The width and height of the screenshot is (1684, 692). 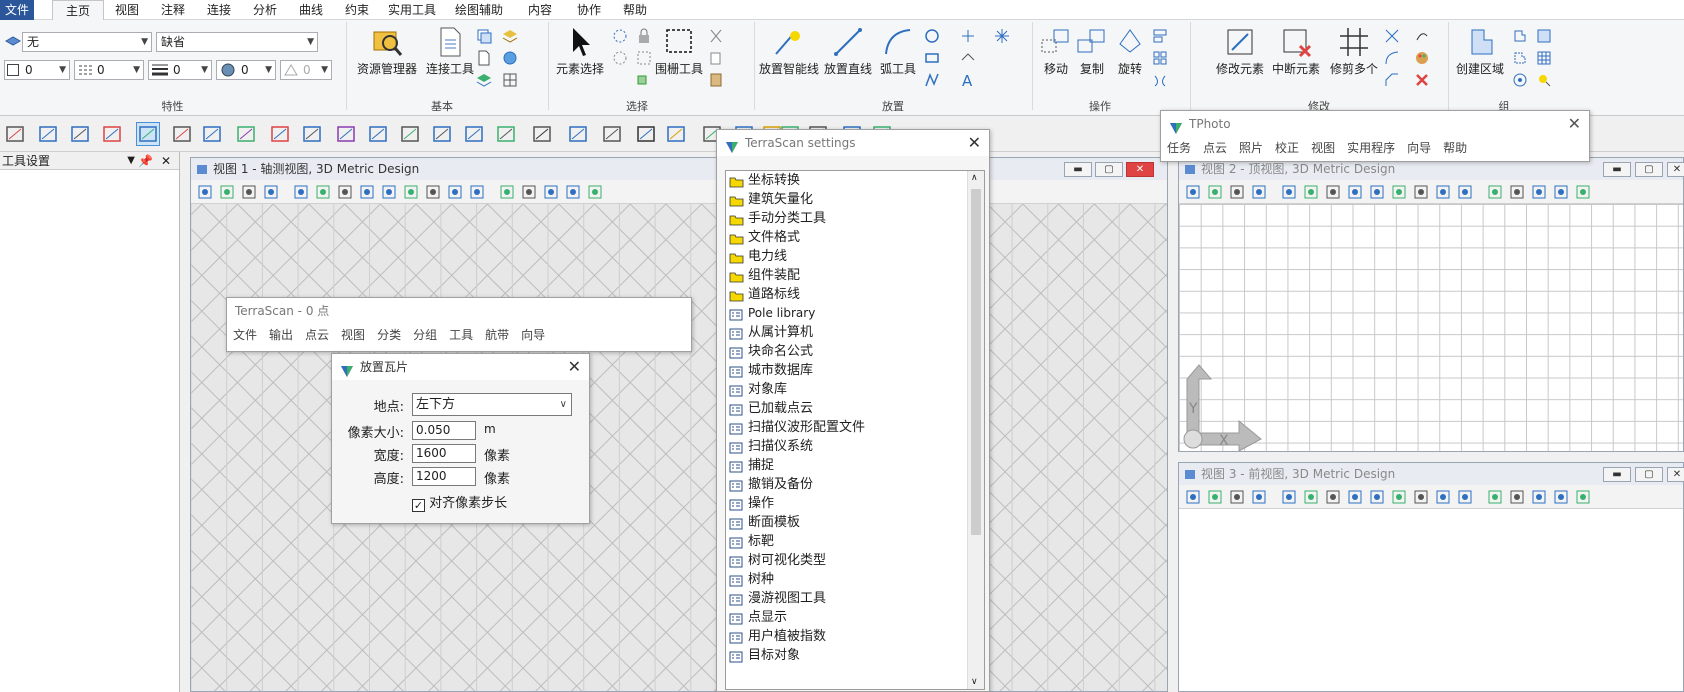 I want to click on place-line-button: 放置直线, so click(x=848, y=51).